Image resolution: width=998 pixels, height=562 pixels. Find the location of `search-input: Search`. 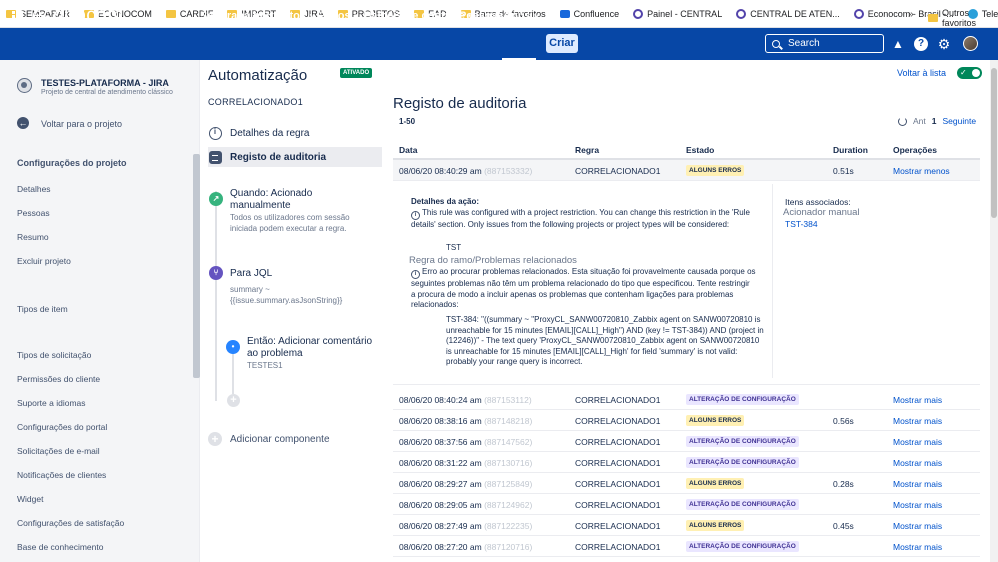

search-input: Search is located at coordinates (824, 43).